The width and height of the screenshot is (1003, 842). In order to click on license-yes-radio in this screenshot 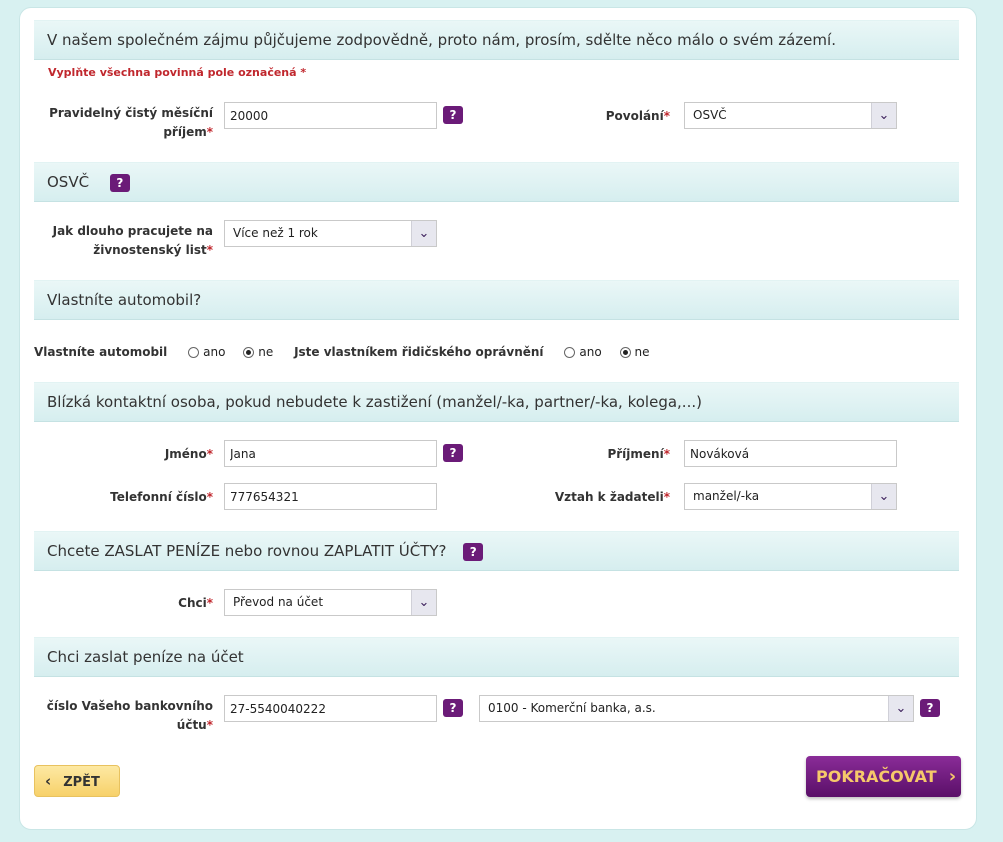, I will do `click(570, 352)`.